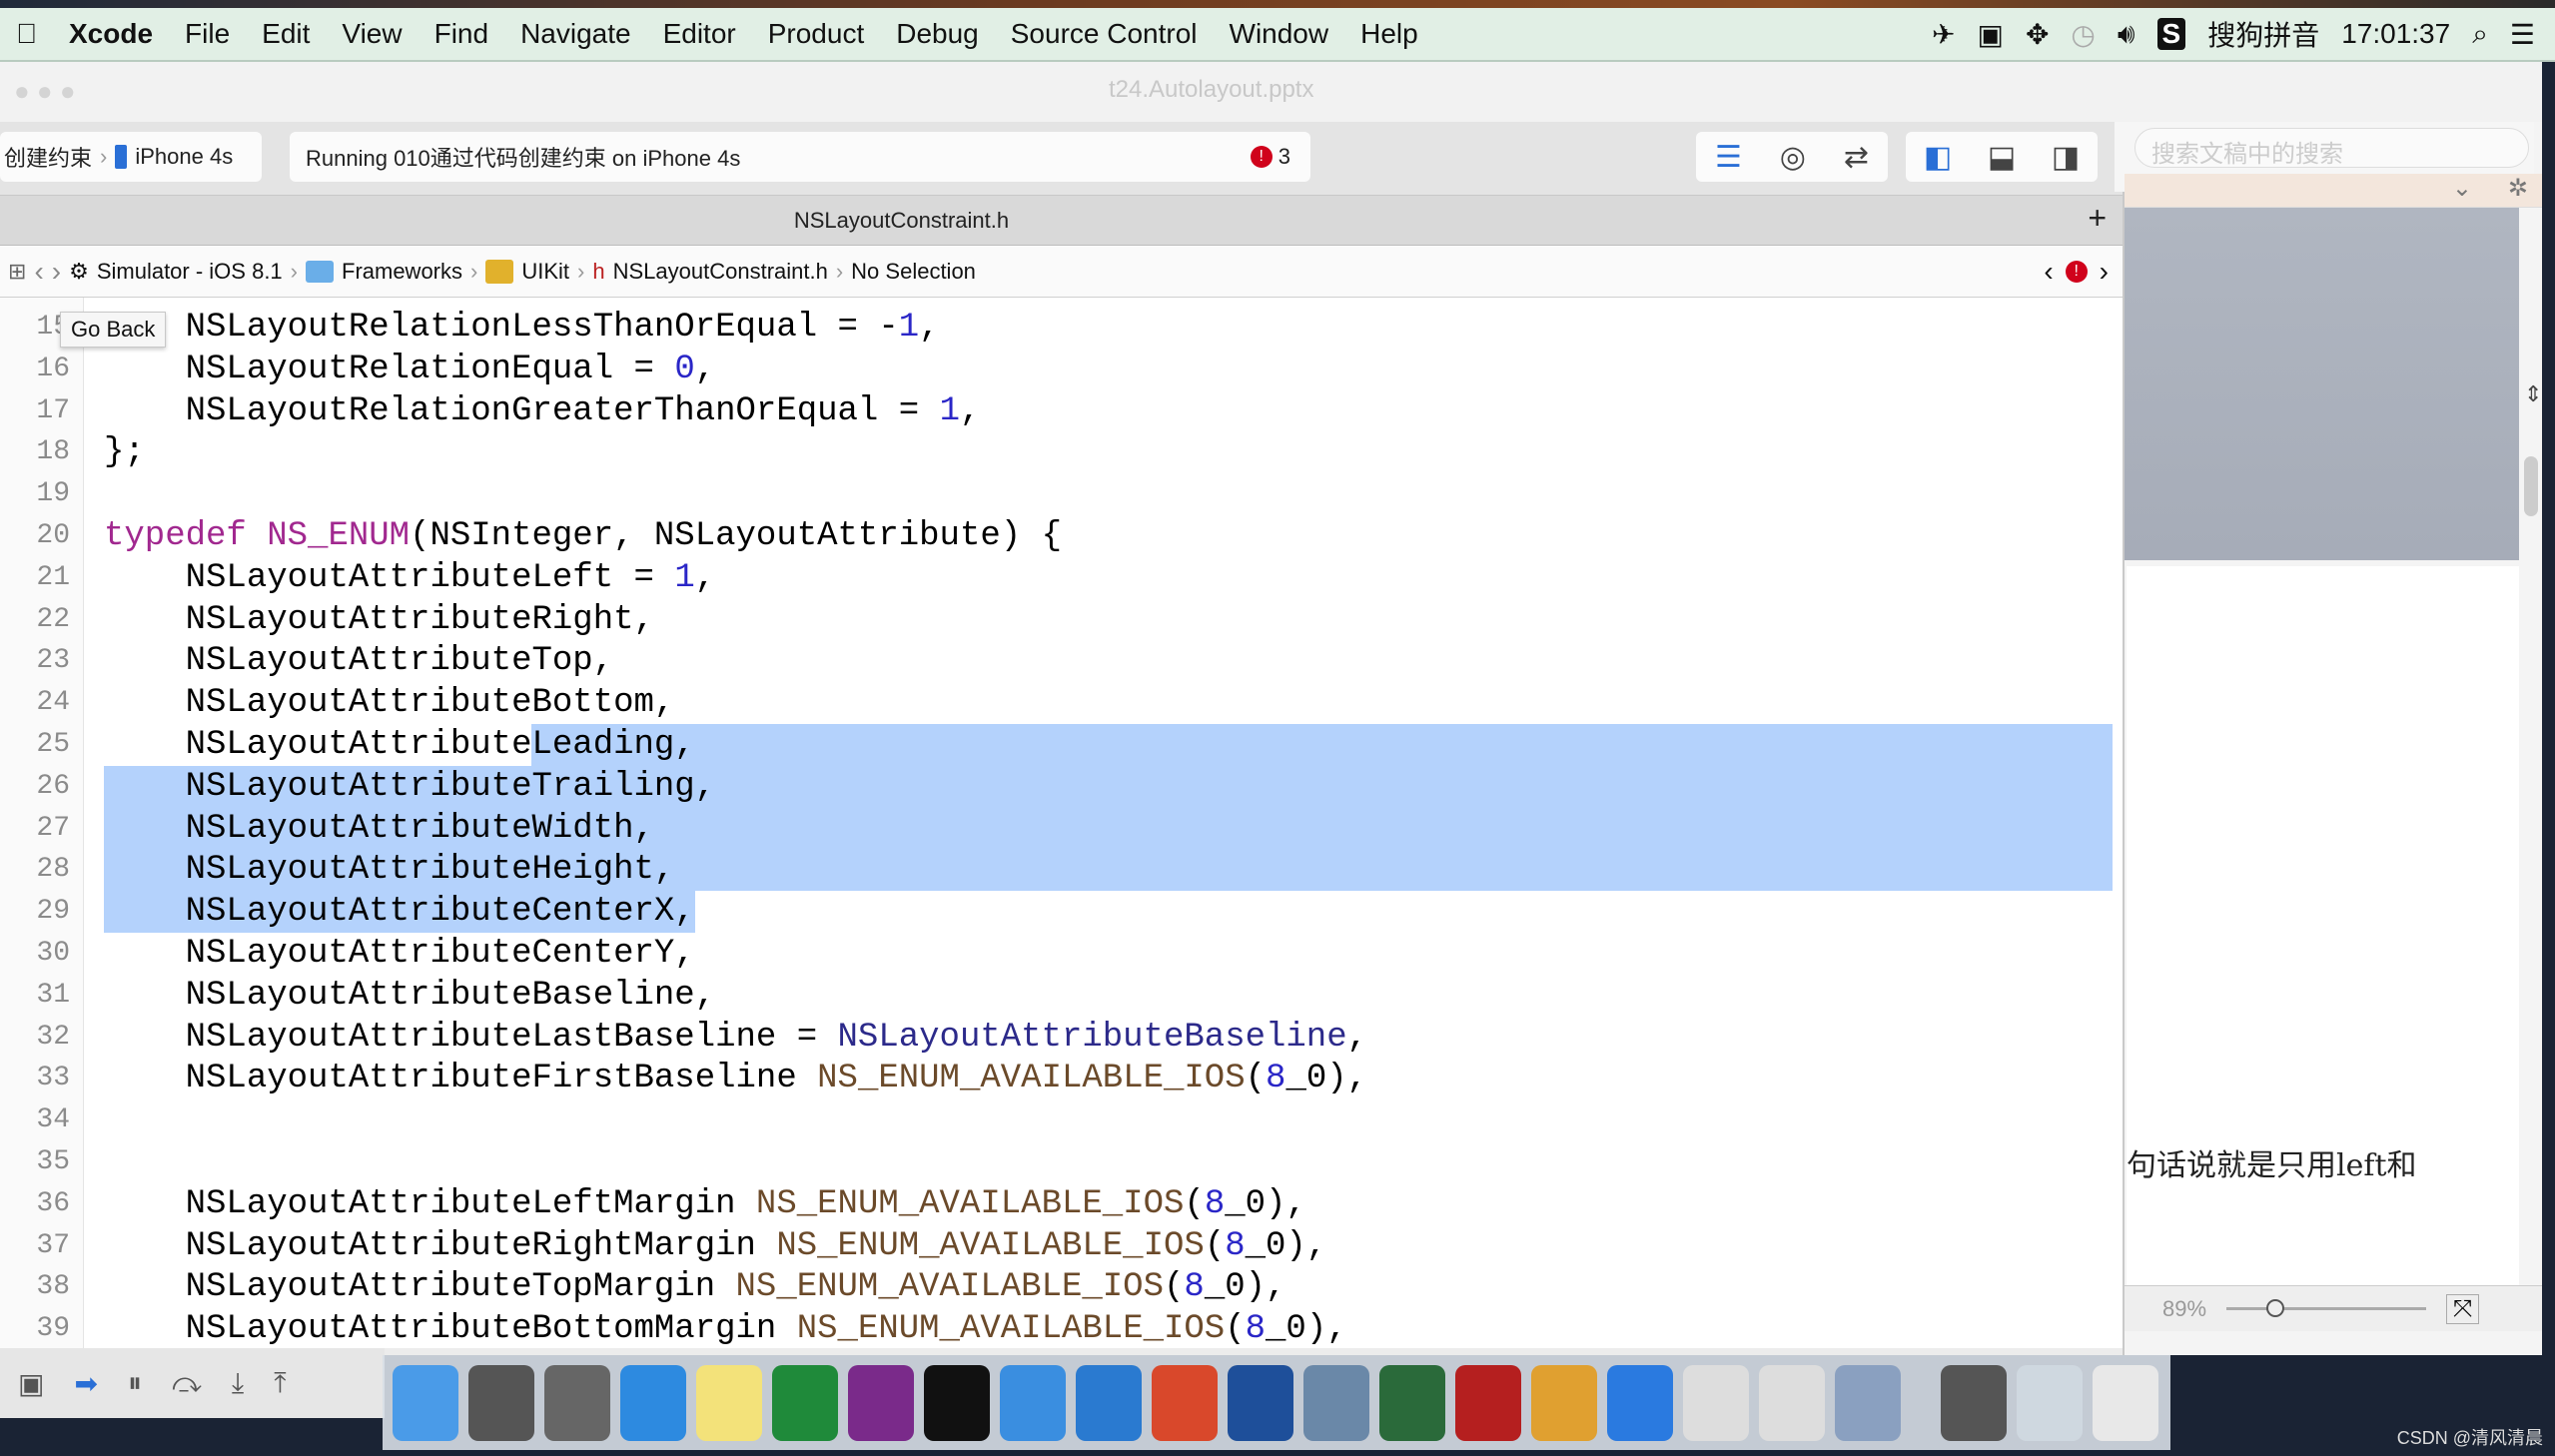  I want to click on debug-area-toggle-icon: ⬓, so click(2002, 157).